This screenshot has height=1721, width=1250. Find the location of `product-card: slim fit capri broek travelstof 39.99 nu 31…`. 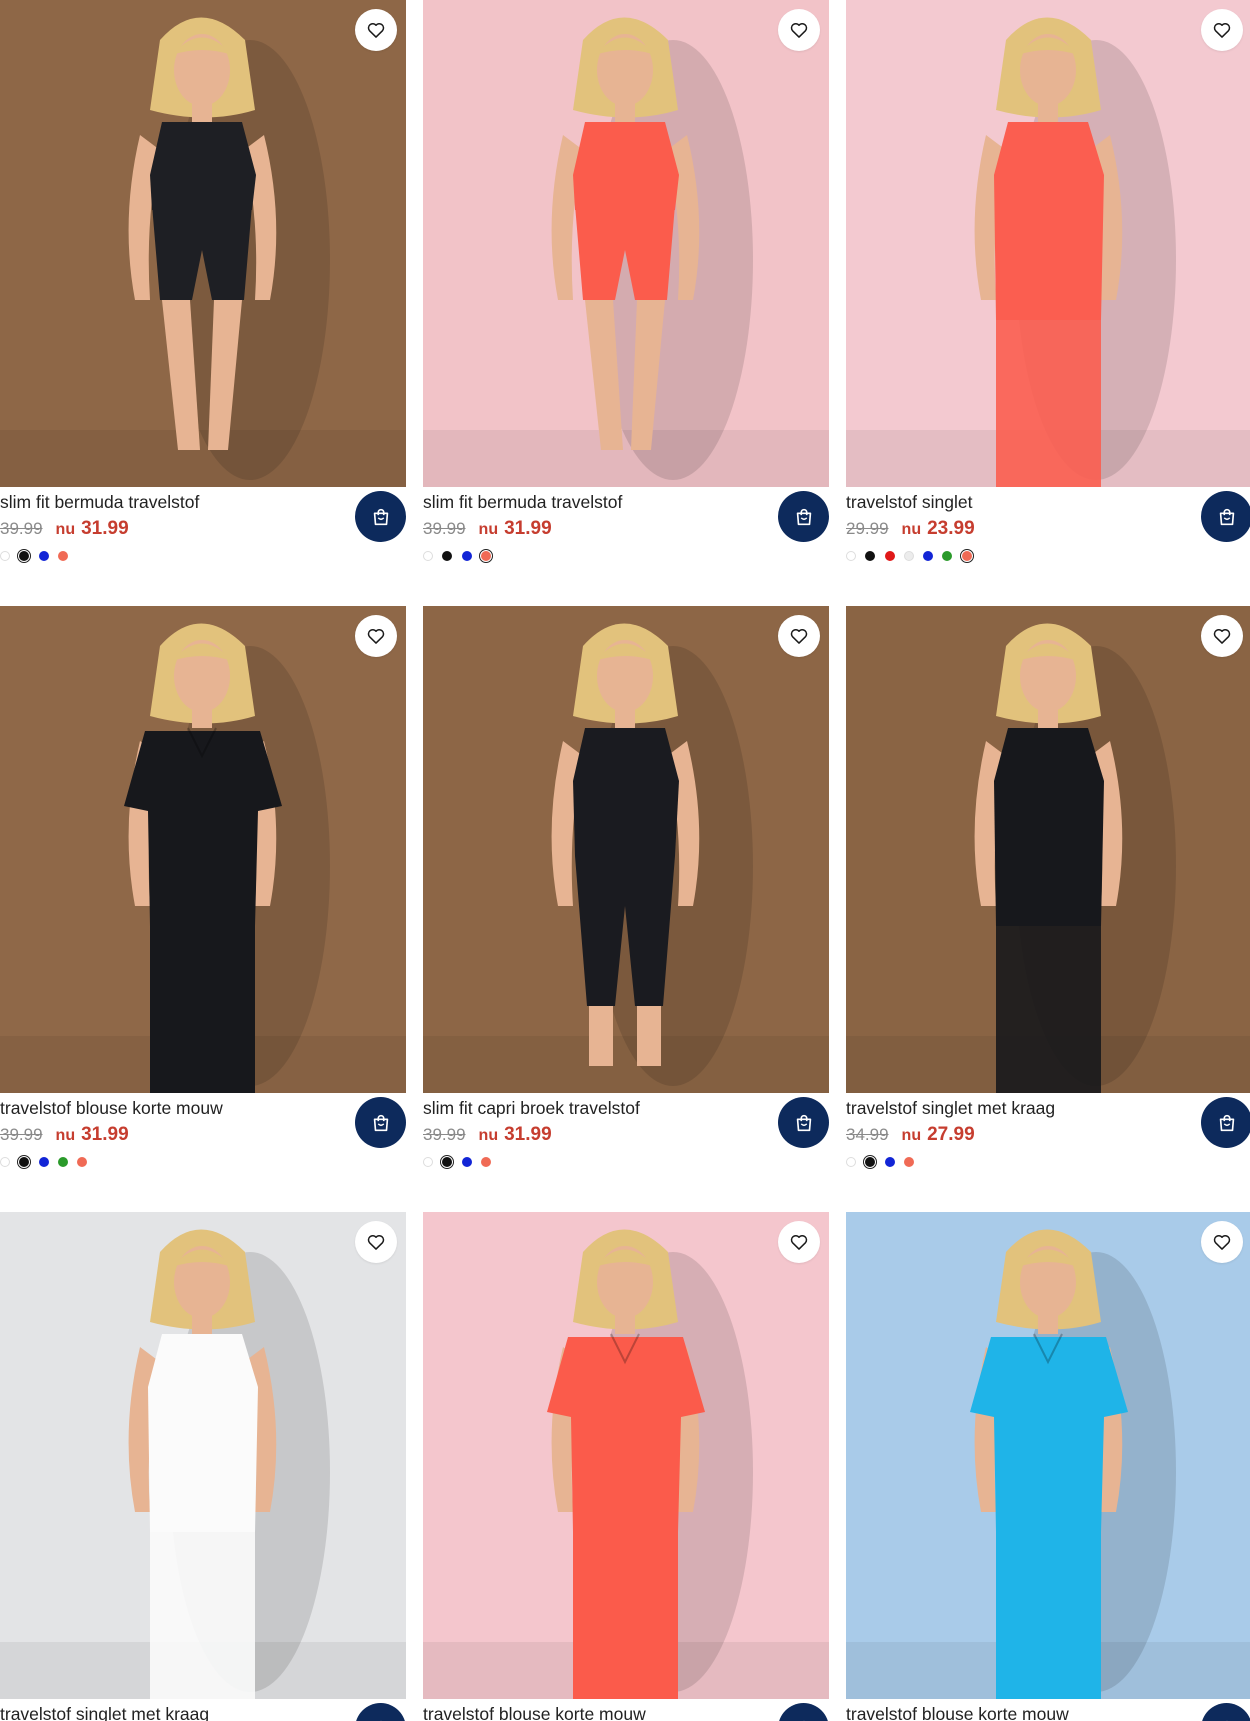

product-card: slim fit capri broek travelstof 39.99 nu 31… is located at coordinates (626, 901).